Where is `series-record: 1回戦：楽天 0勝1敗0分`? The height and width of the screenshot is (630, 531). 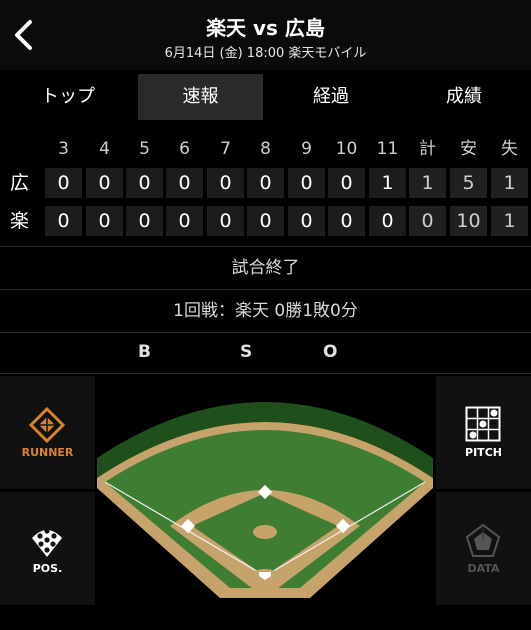
series-record: 1回戦：楽天 0勝1敗0分 is located at coordinates (265, 311).